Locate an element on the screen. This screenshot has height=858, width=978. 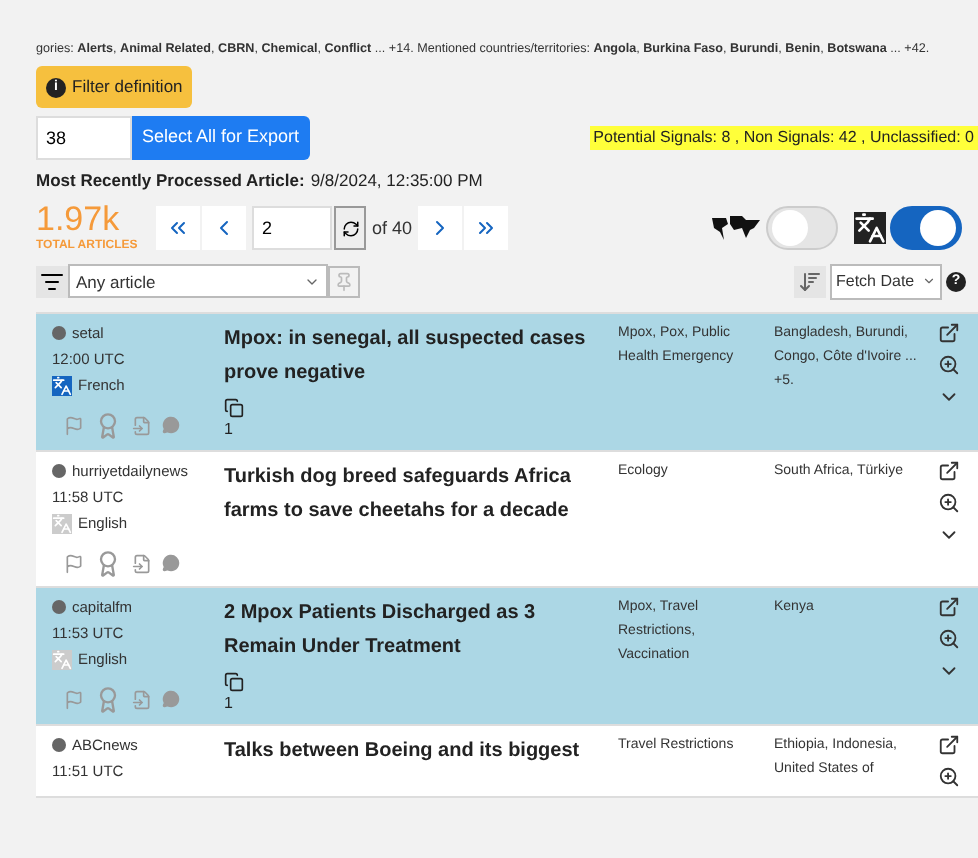
filter-icon is located at coordinates (52, 281).